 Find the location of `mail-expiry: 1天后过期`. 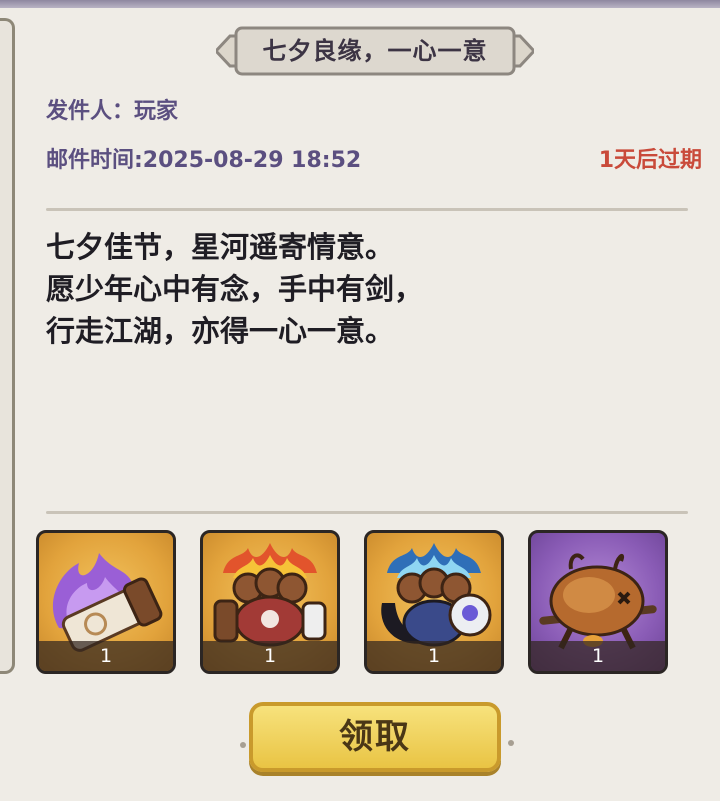

mail-expiry: 1天后过期 is located at coordinates (650, 160).